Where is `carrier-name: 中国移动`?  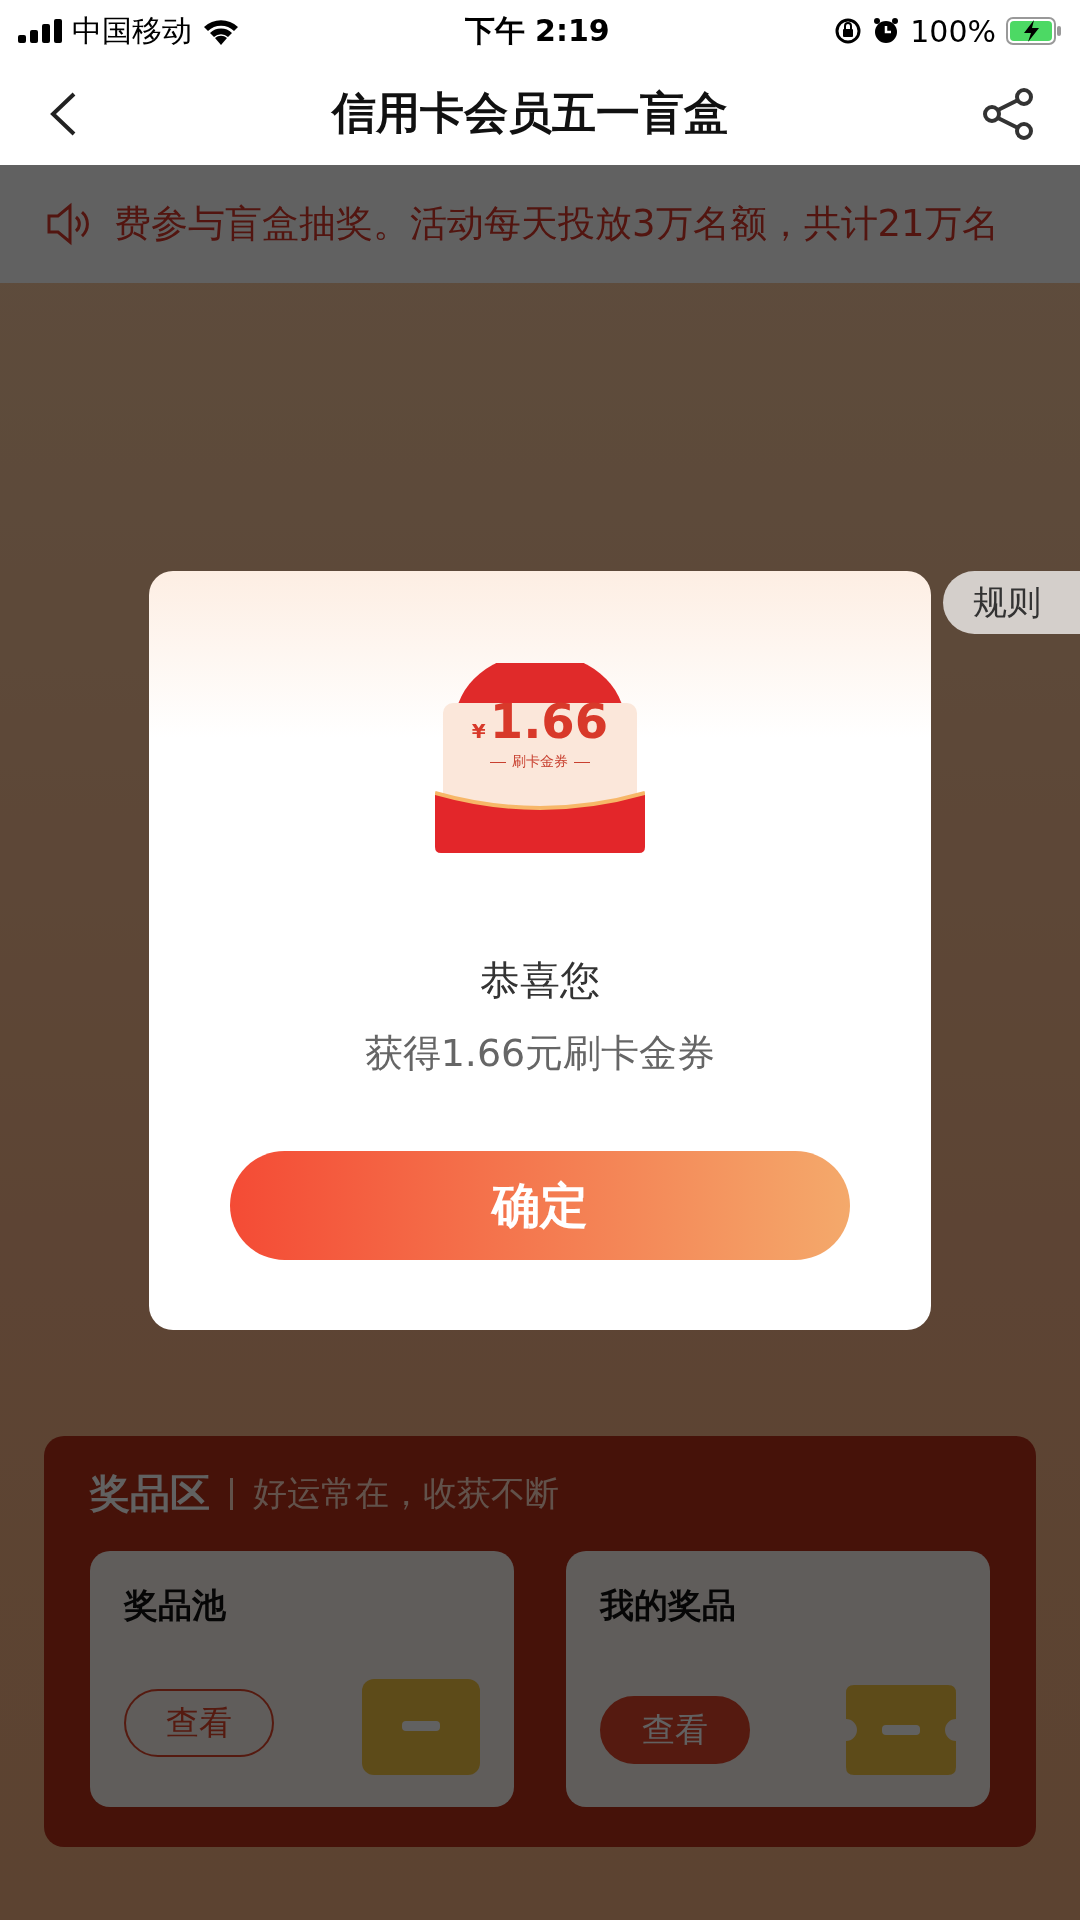 carrier-name: 中国移动 is located at coordinates (132, 30).